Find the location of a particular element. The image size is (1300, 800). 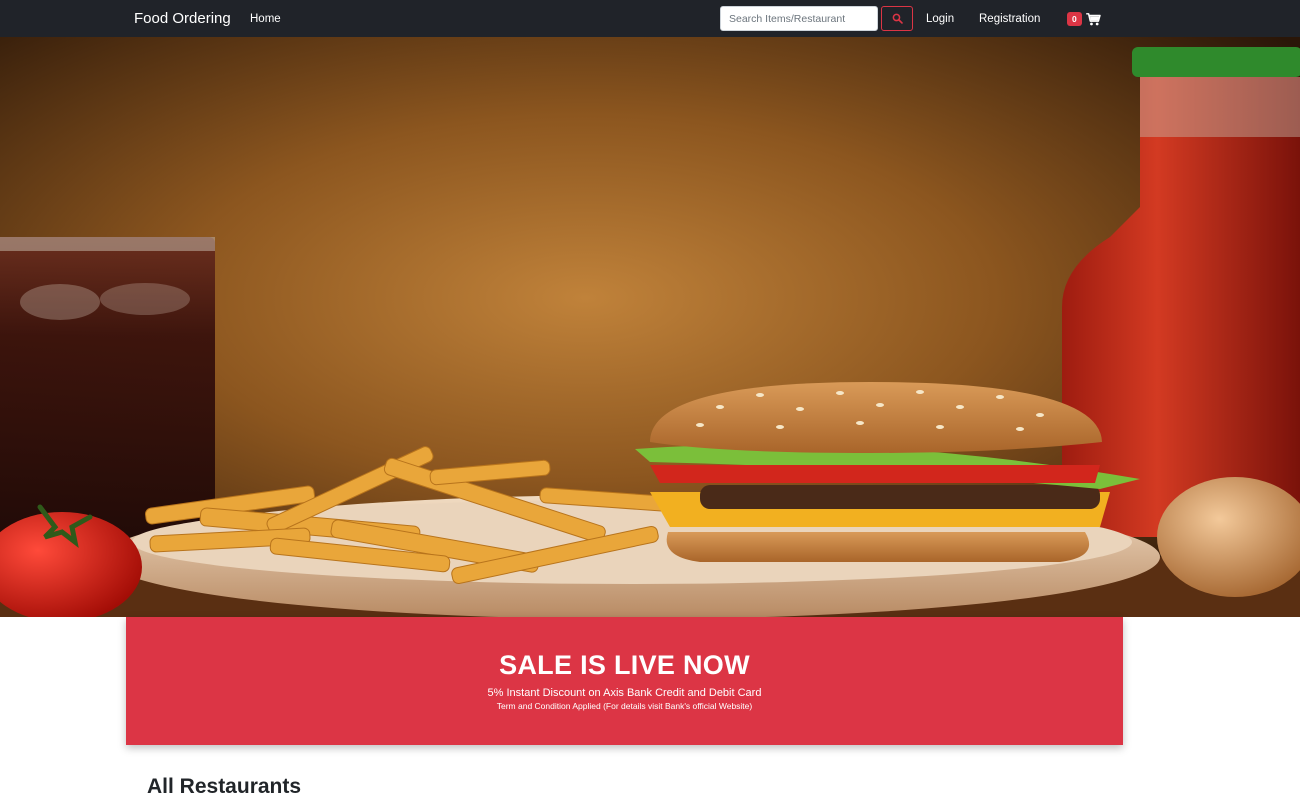

all-restaurants-heading: All Restaurants is located at coordinates (224, 787).